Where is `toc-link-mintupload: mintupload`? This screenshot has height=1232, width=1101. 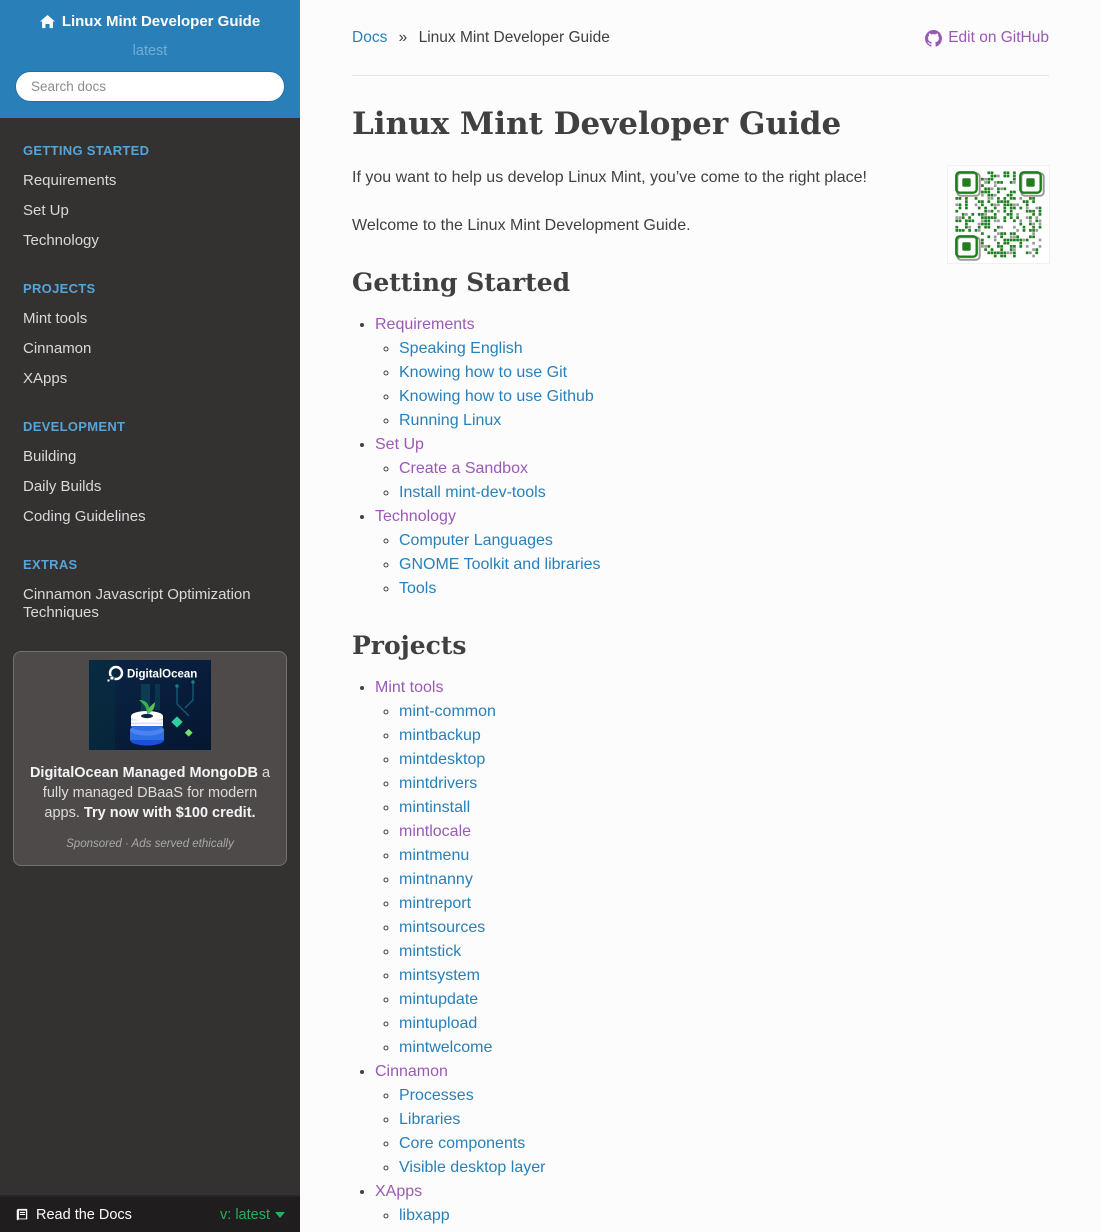 toc-link-mintupload: mintupload is located at coordinates (438, 1023).